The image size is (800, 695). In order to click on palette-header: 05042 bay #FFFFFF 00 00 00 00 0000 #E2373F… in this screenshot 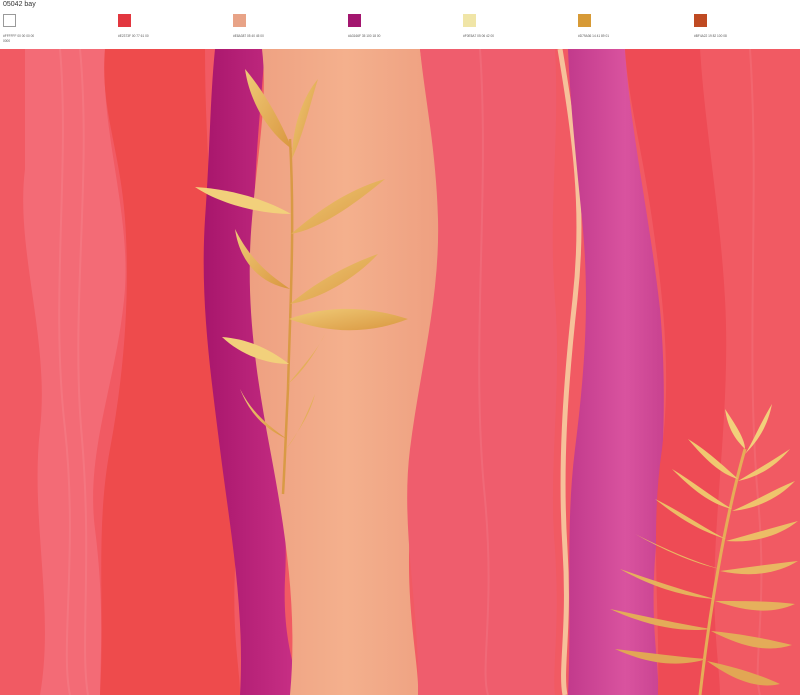, I will do `click(400, 25)`.